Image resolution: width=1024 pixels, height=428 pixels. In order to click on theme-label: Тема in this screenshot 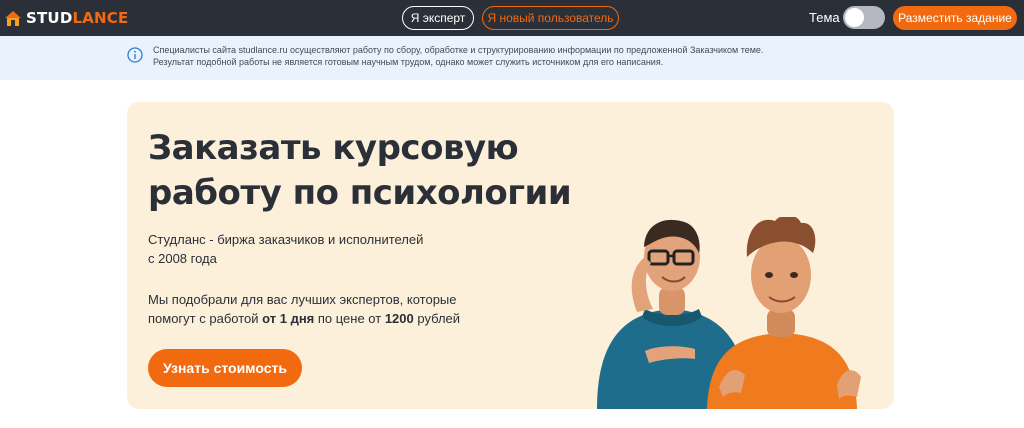, I will do `click(824, 17)`.